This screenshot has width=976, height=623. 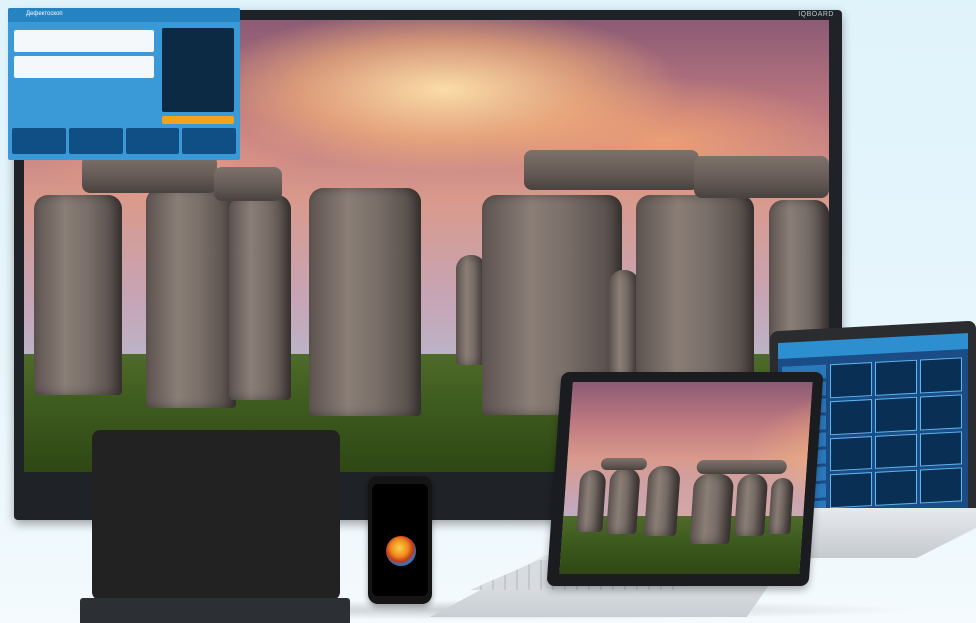 What do you see at coordinates (816, 14) in the screenshot?
I see `display-brand: IQBOARD` at bounding box center [816, 14].